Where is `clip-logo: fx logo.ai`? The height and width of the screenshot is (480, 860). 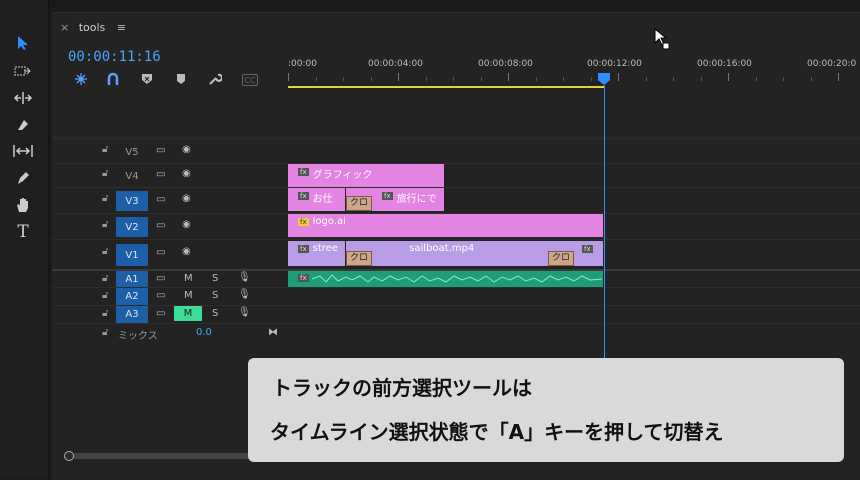
clip-logo: fx logo.ai is located at coordinates (446, 225).